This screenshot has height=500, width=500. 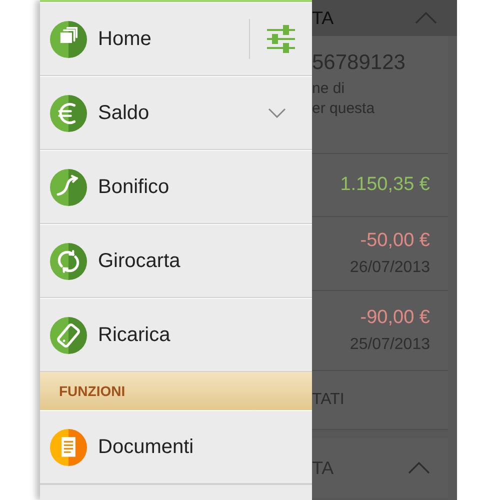 What do you see at coordinates (181, 447) in the screenshot?
I see `drawer-item: Documenti` at bounding box center [181, 447].